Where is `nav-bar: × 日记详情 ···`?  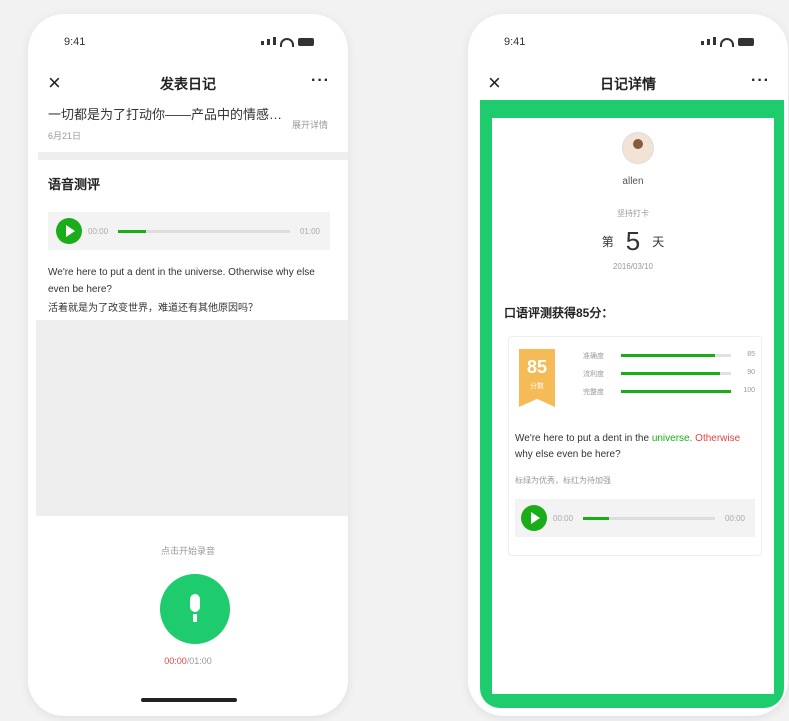
nav-bar: × 日记详情 ··· is located at coordinates (628, 84).